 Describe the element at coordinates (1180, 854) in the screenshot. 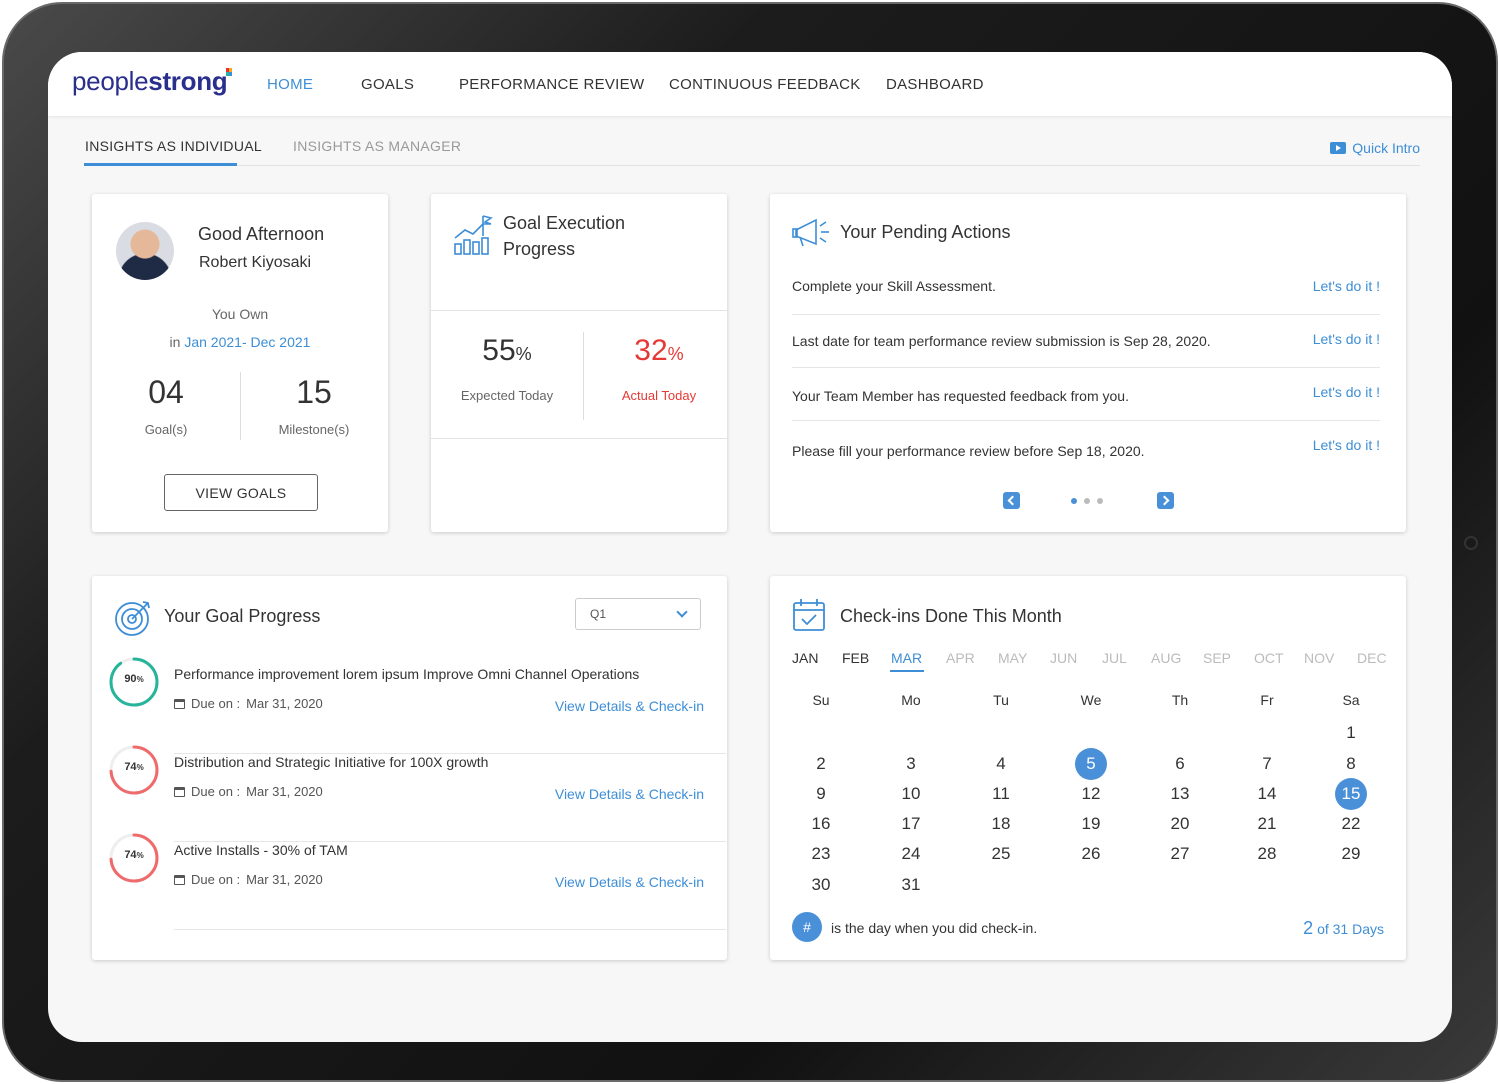

I see `calendar-day: 27` at that location.